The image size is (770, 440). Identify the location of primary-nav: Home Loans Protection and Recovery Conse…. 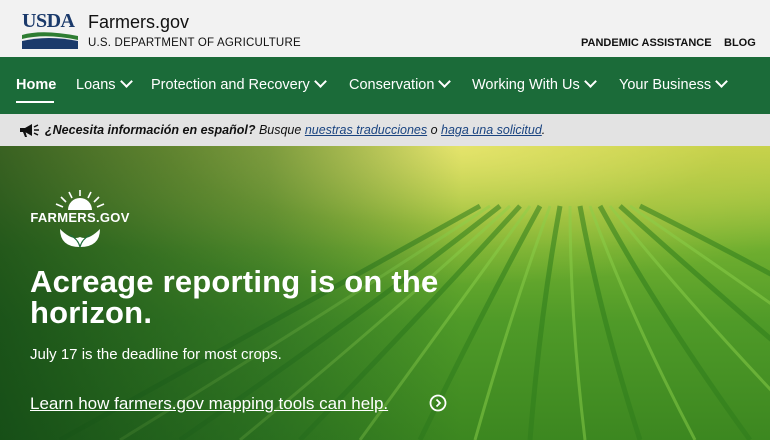
(385, 85).